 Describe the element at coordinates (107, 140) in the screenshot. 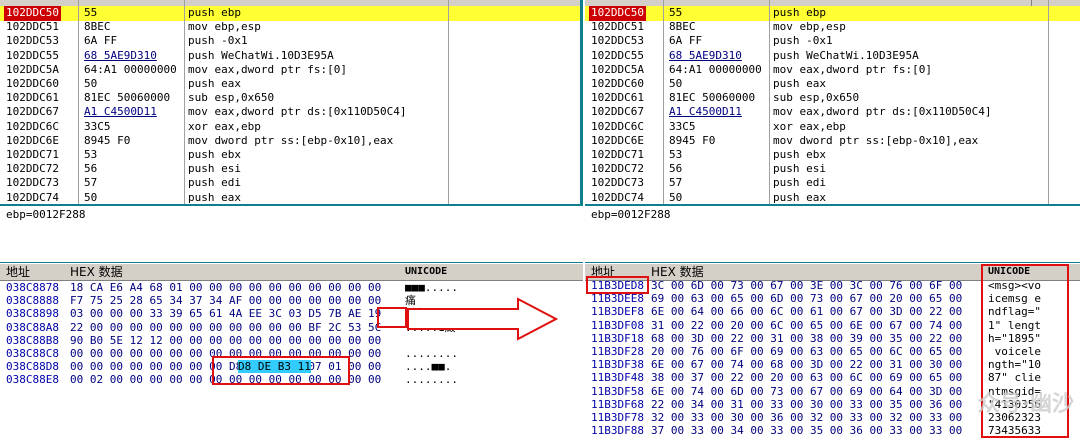

I see `disasm-bytes: 8945 F0` at that location.